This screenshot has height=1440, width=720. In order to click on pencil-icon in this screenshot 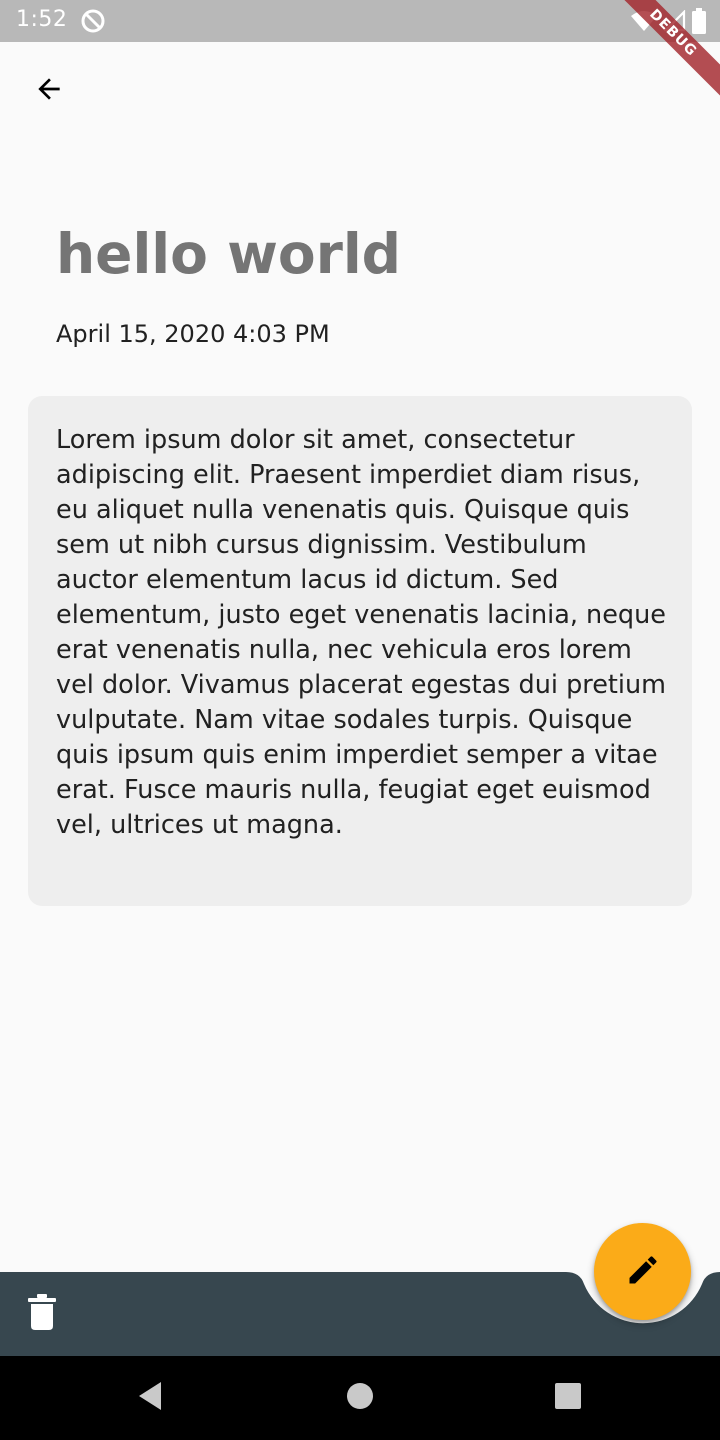, I will do `click(643, 1272)`.